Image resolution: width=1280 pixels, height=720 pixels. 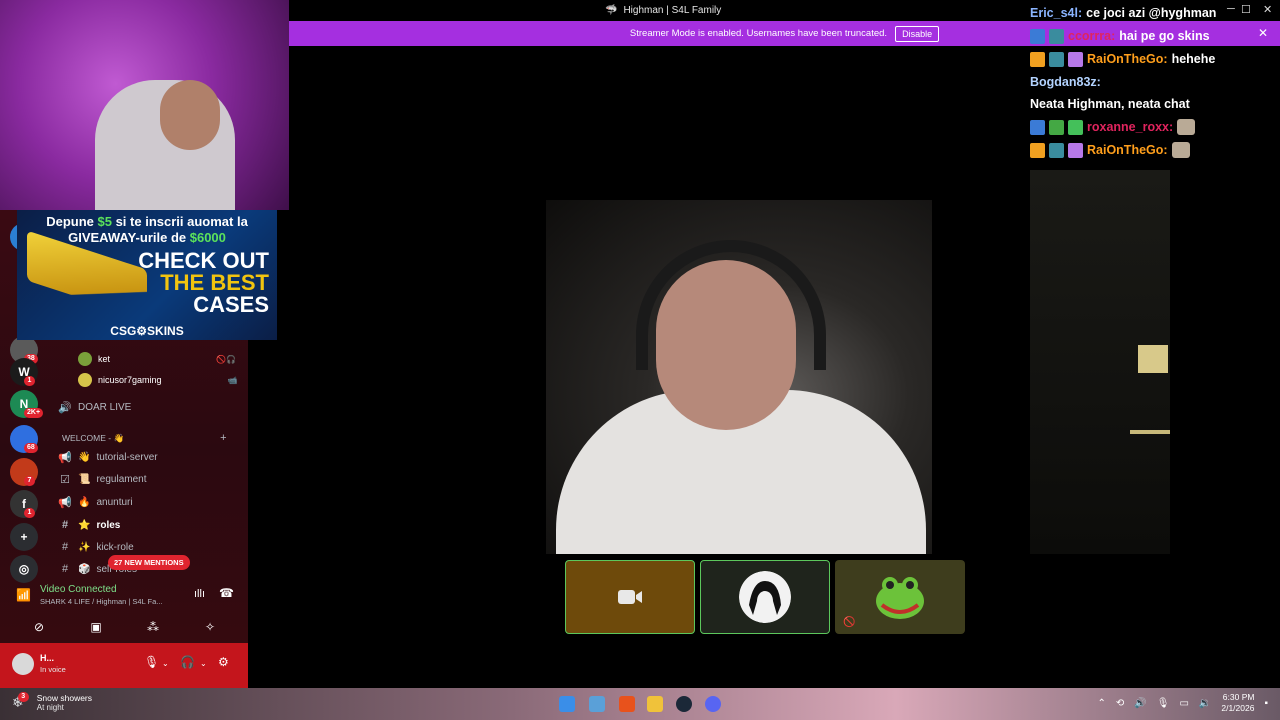 What do you see at coordinates (630, 597) in the screenshot?
I see `participant-tile-camera` at bounding box center [630, 597].